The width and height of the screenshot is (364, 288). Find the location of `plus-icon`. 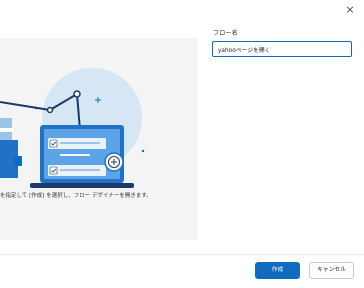

plus-icon is located at coordinates (114, 162).